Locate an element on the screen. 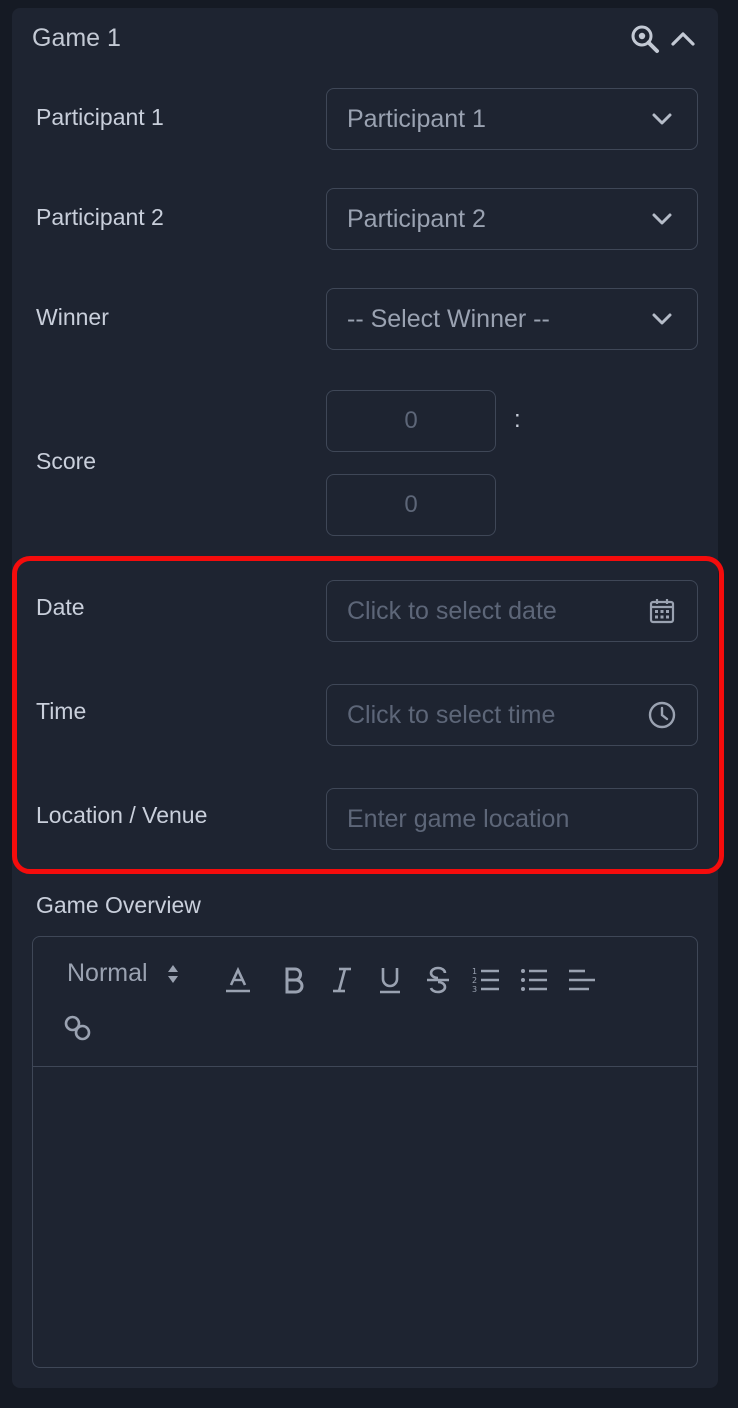 The width and height of the screenshot is (738, 1408). format-select: Normal is located at coordinates (123, 973).